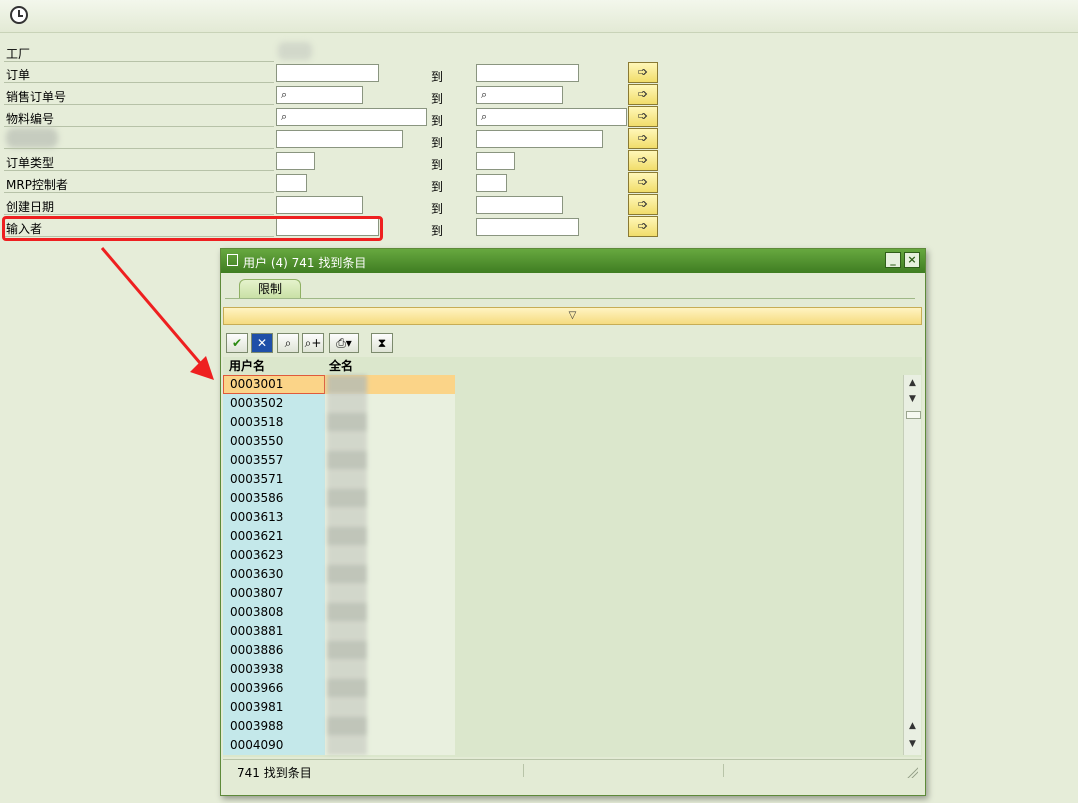 This screenshot has height=803, width=1078. I want to click on sales-order-from-input, so click(319, 95).